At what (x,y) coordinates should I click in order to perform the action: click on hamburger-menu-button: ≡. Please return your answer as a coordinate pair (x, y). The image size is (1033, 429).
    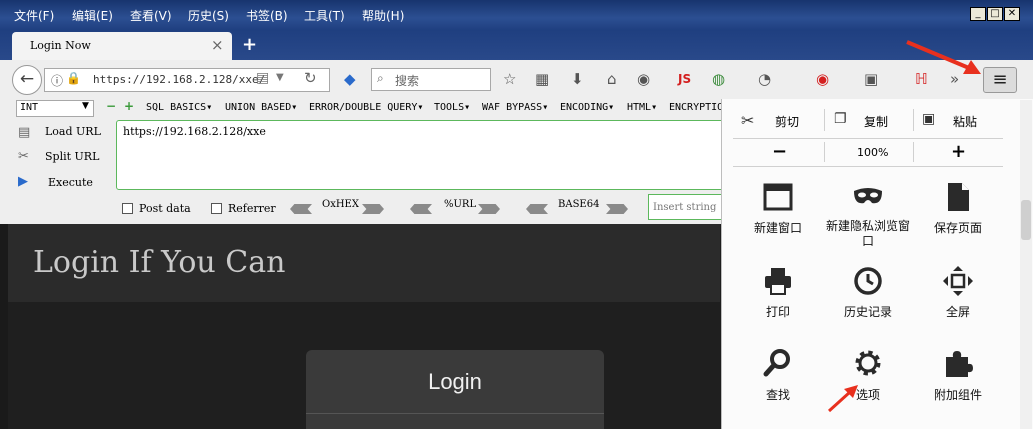
    Looking at the image, I should click on (1000, 80).